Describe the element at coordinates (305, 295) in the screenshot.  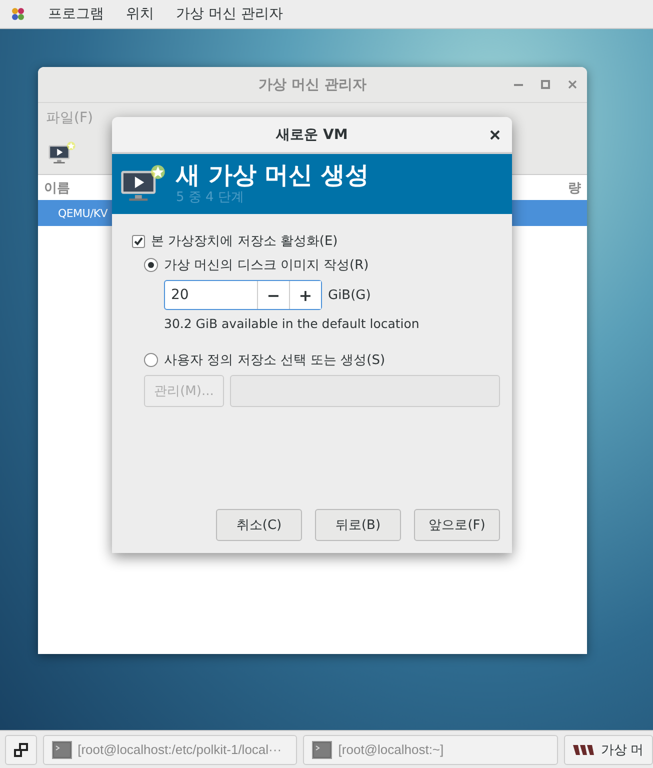
I see `increment-button: +` at that location.